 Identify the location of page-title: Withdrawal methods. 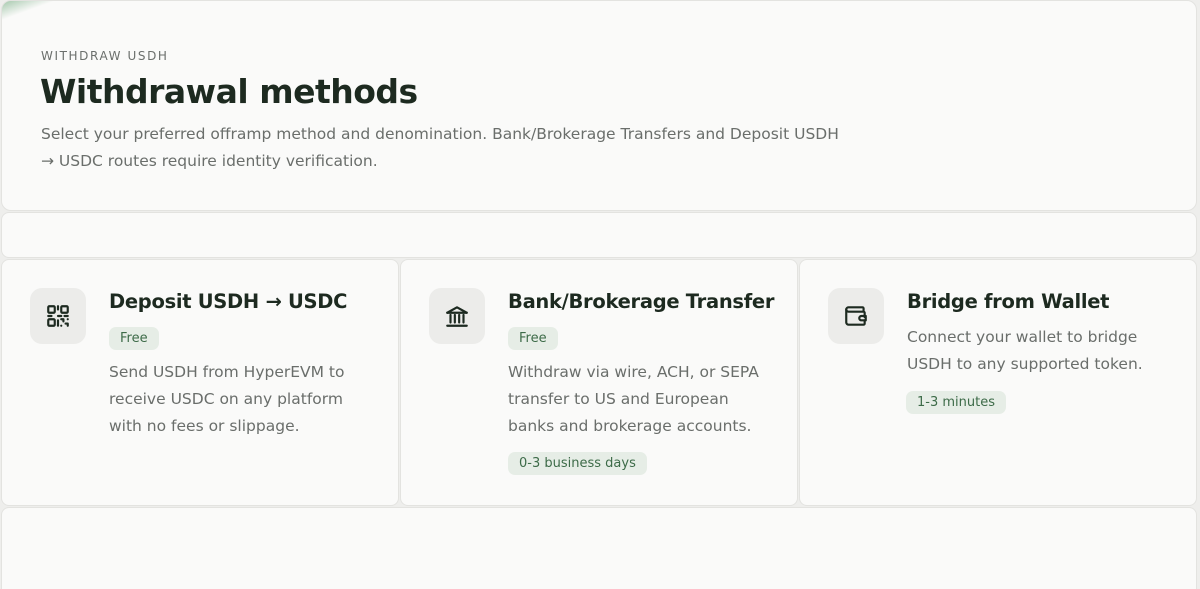
(229, 91).